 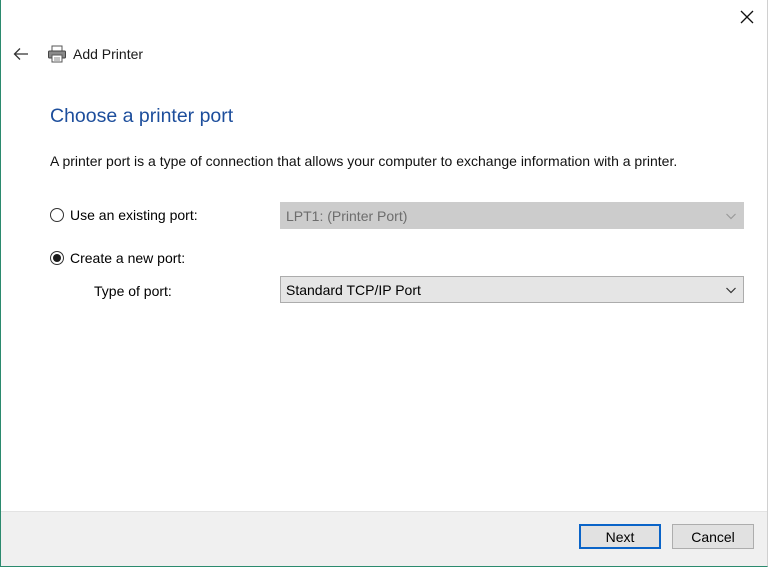 I want to click on close-button, so click(x=747, y=17).